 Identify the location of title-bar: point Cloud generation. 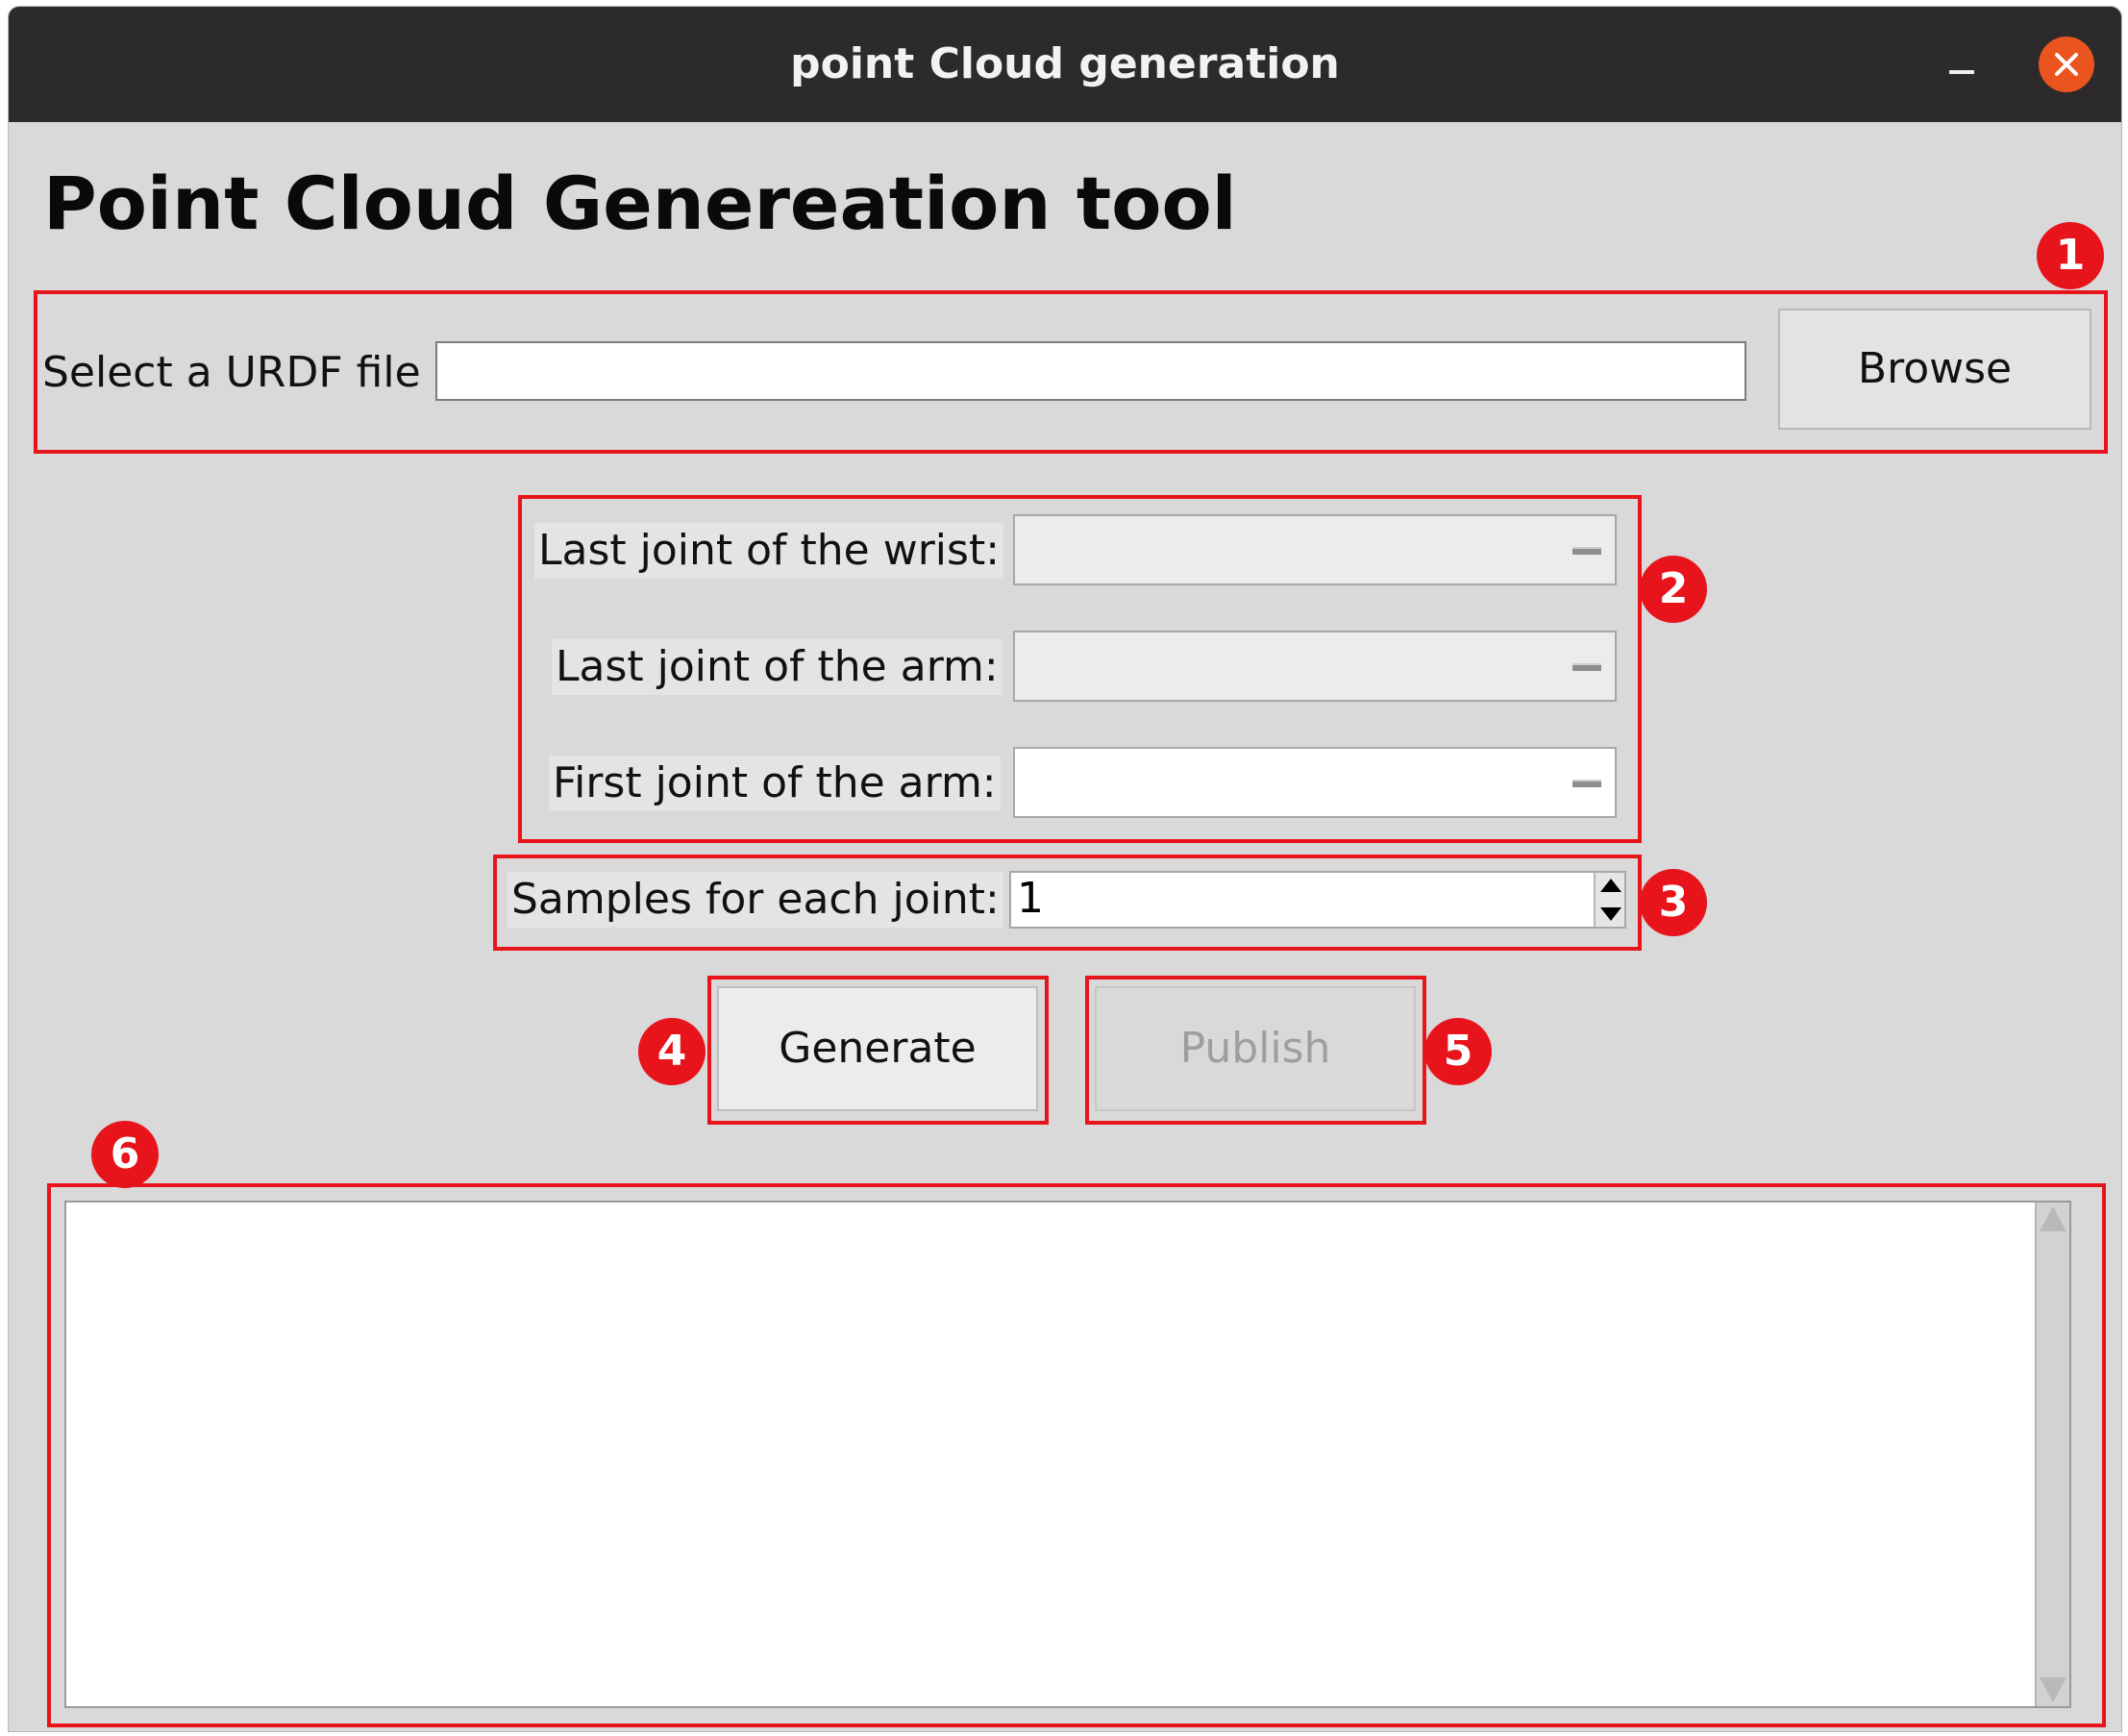
(1065, 64).